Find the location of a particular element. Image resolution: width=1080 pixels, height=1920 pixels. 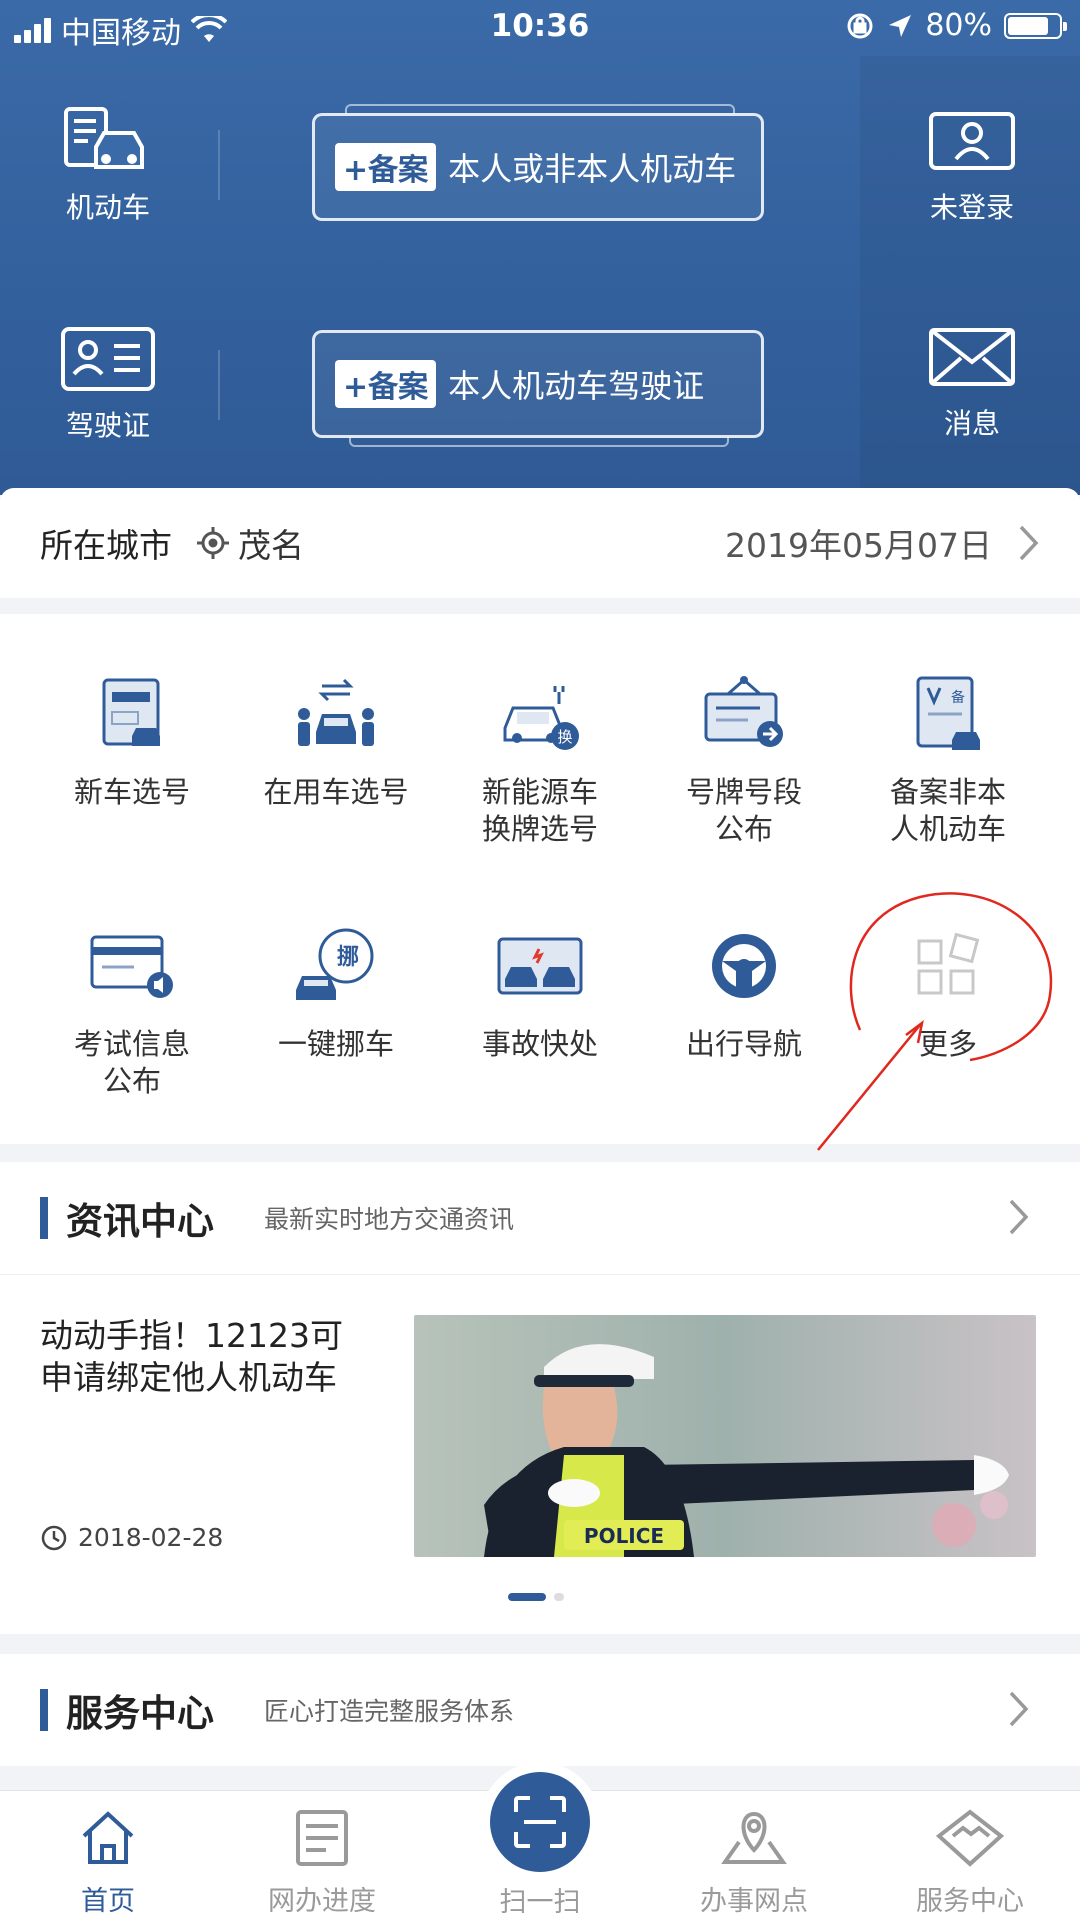

service-accident: 事故快处 is located at coordinates (540, 989).